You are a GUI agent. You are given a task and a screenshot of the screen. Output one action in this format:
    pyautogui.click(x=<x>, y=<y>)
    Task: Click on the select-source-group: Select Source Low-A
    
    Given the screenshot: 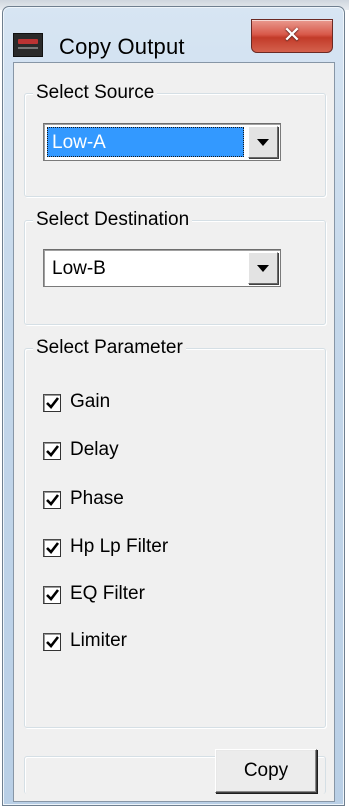 What is the action you would take?
    pyautogui.click(x=175, y=139)
    